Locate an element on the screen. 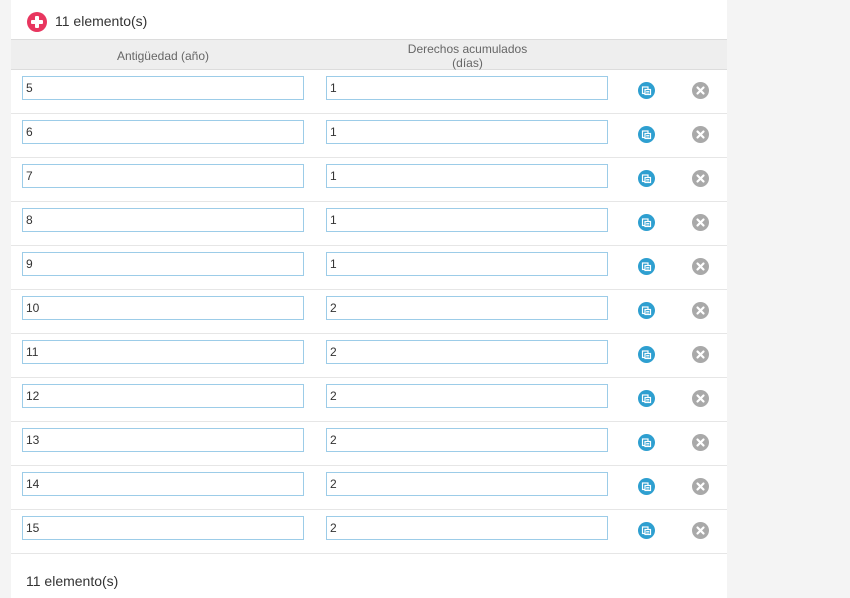  column-header-antiguedad: Antigüedad (año) is located at coordinates (163, 55).